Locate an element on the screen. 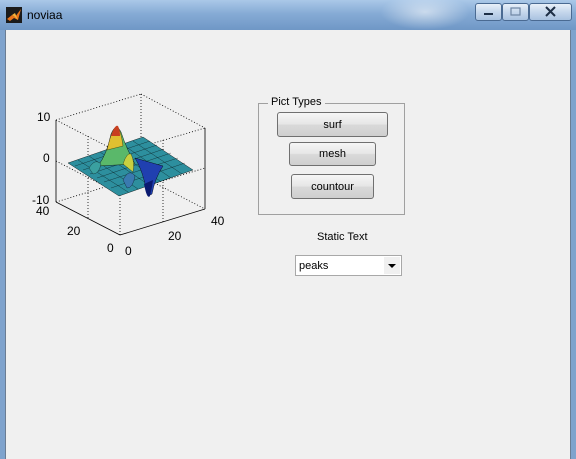  minimize-icon is located at coordinates (488, 14).